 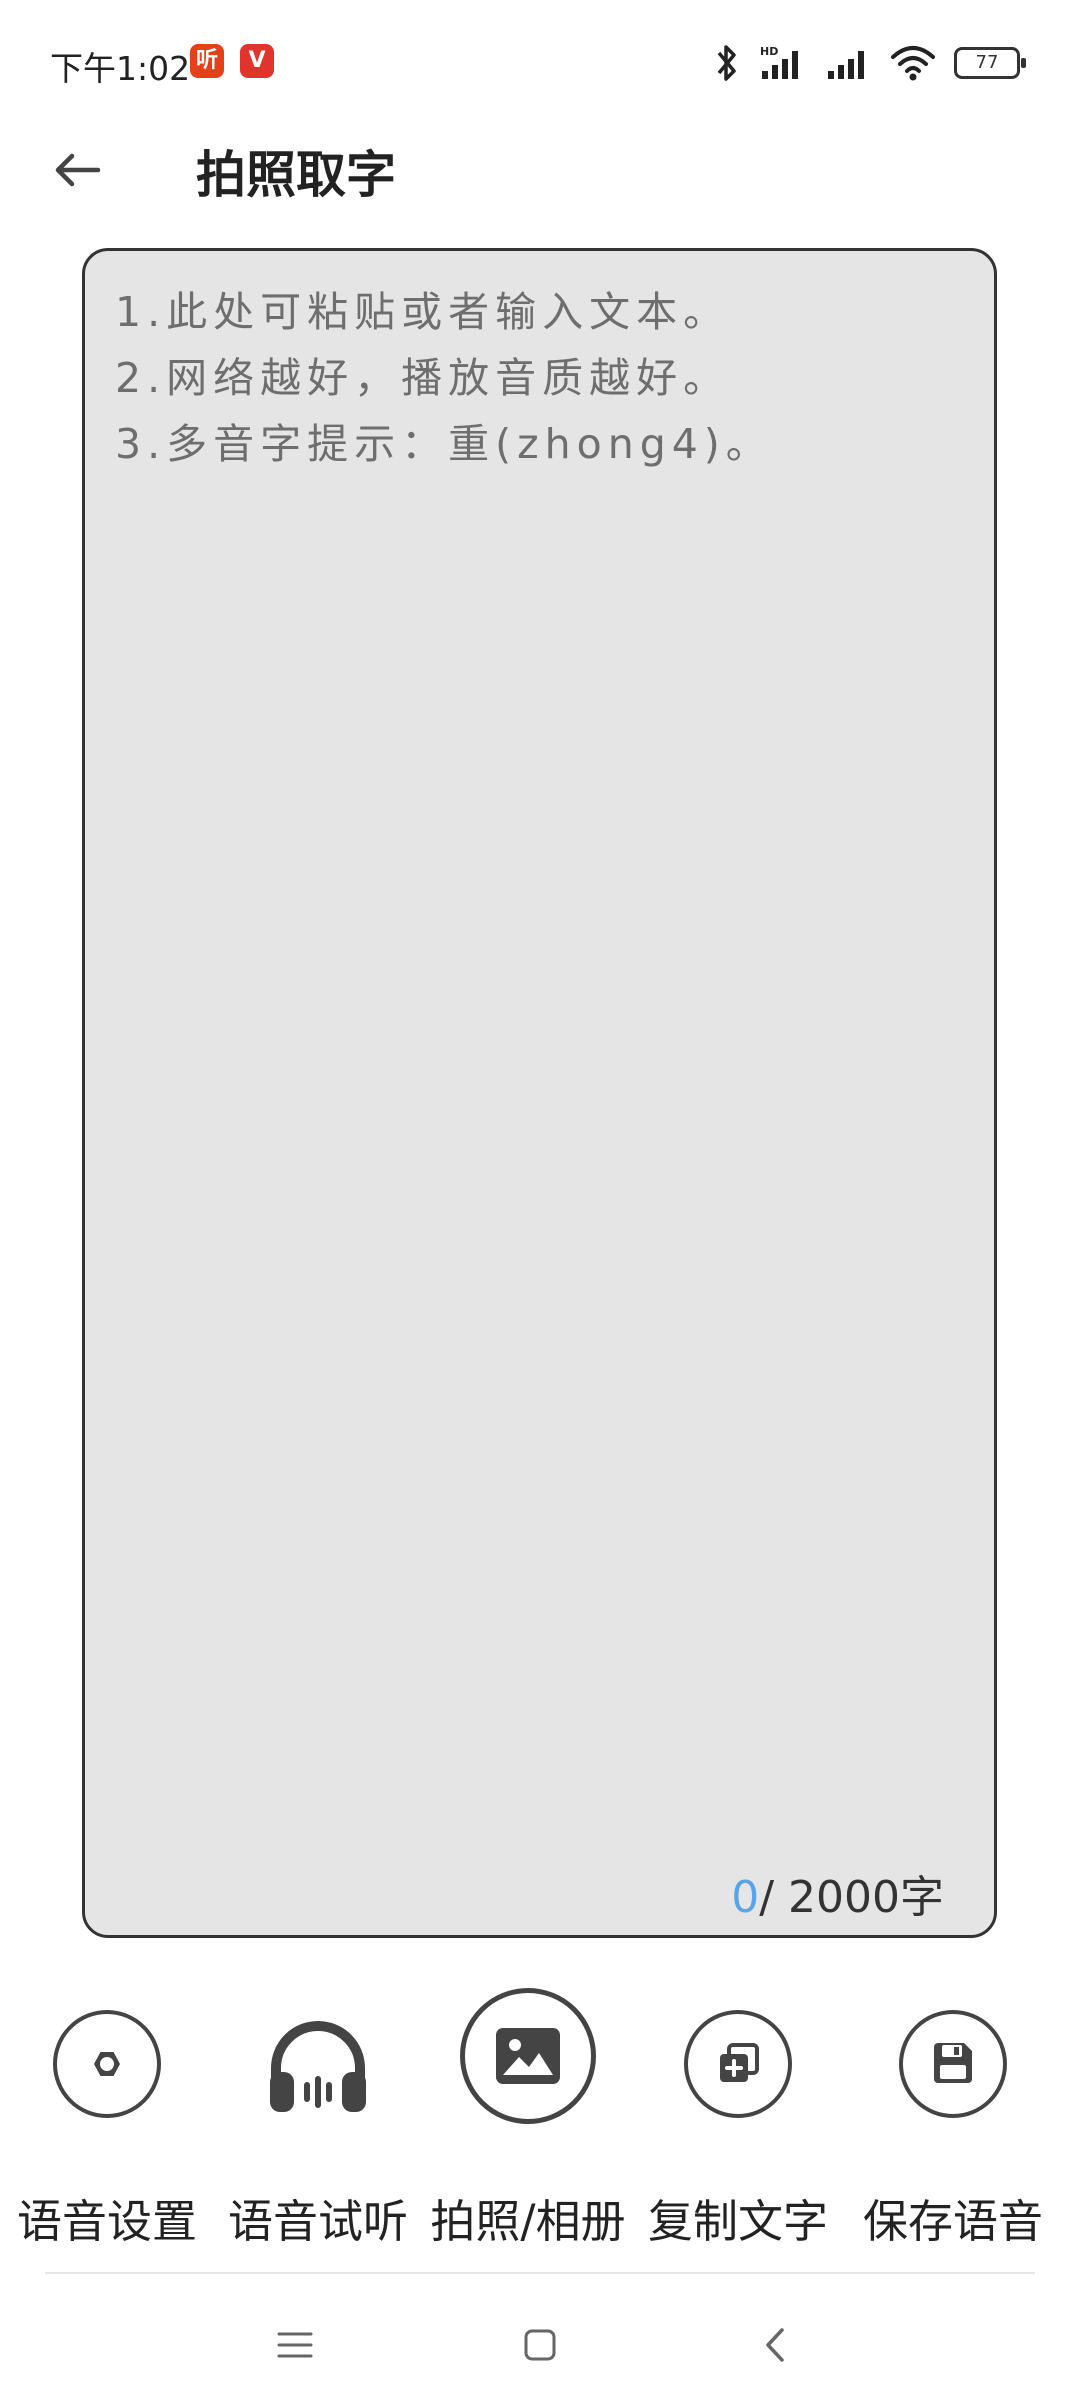 I want to click on hd-label: HD, so click(x=769, y=51).